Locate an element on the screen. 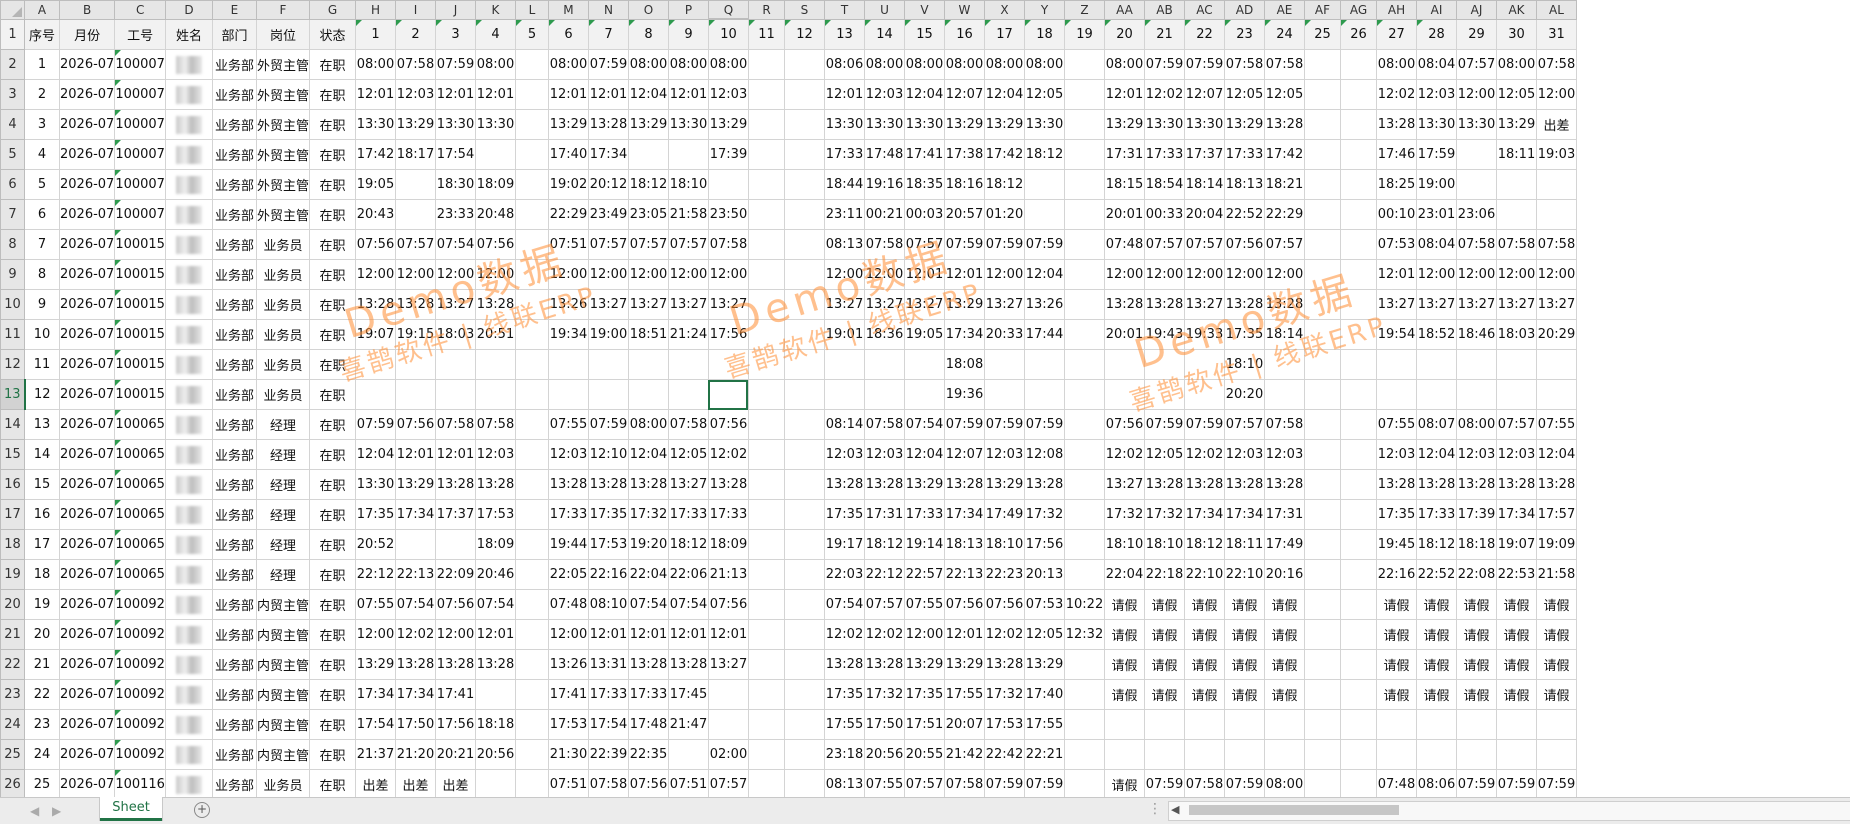  table-cell: 在职 is located at coordinates (332, 424).